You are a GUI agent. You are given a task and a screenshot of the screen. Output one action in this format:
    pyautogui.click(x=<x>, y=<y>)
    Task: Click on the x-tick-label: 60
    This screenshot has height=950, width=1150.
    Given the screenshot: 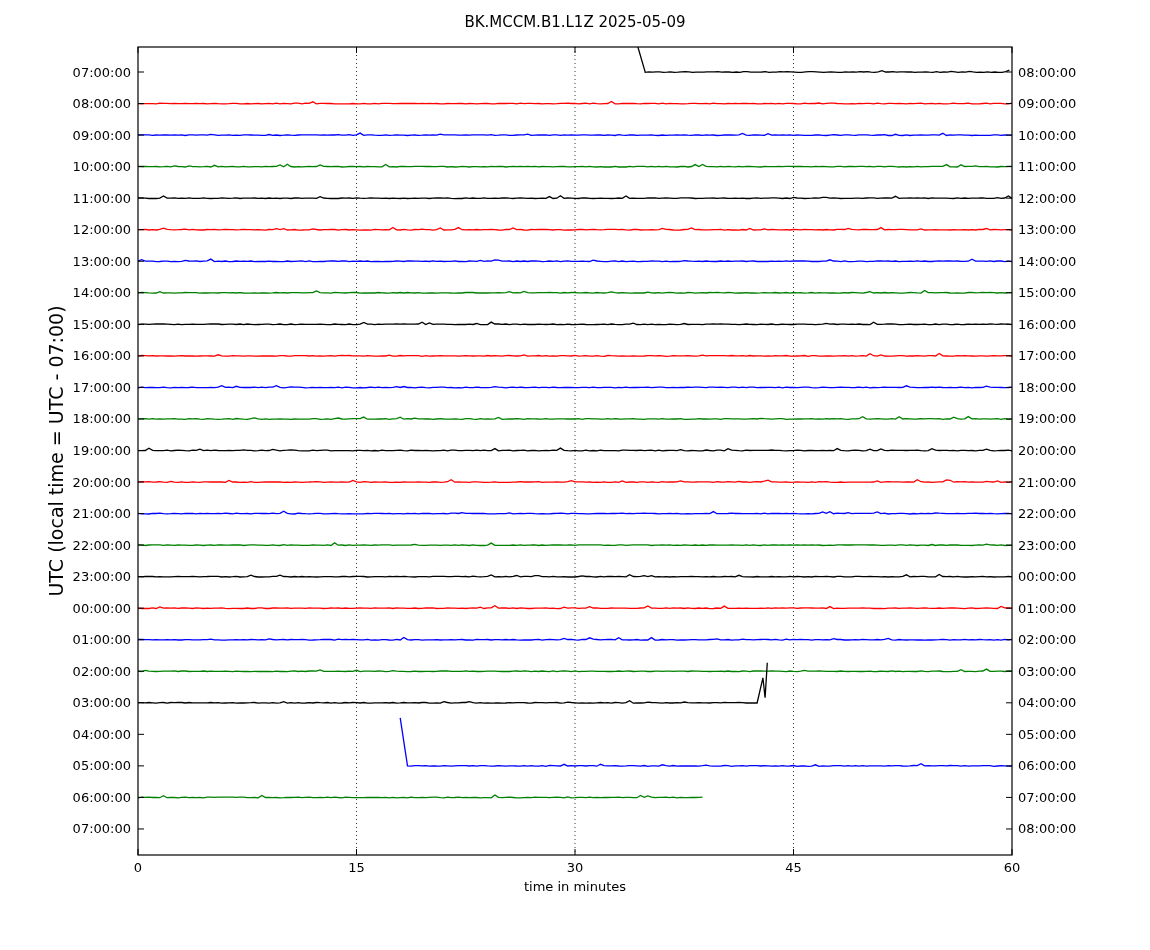 What is the action you would take?
    pyautogui.click(x=1012, y=867)
    